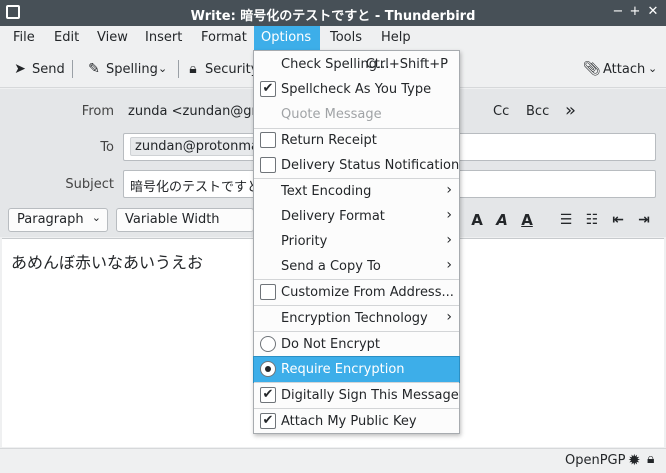 The width and height of the screenshot is (666, 473). I want to click on menu-help: Help, so click(396, 38).